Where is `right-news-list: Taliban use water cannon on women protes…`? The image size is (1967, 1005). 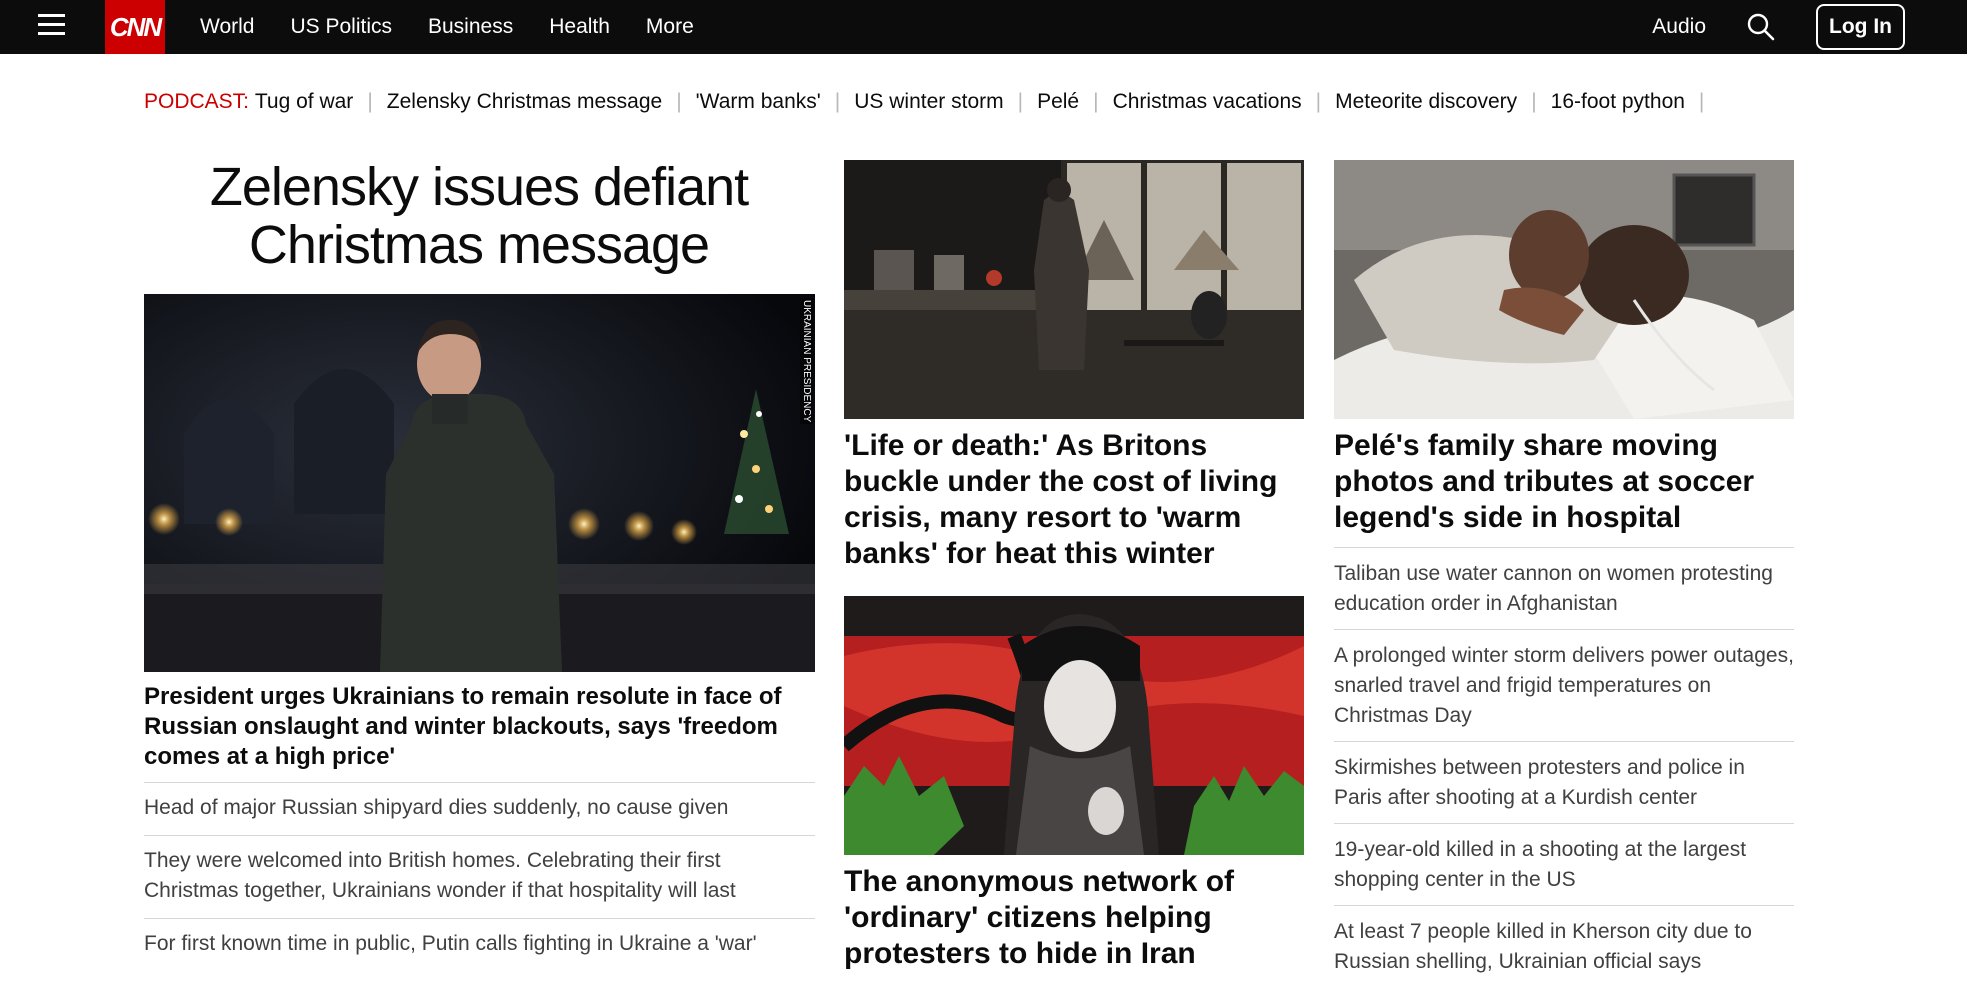
right-news-list: Taliban use water cannon on women protes… is located at coordinates (1564, 767).